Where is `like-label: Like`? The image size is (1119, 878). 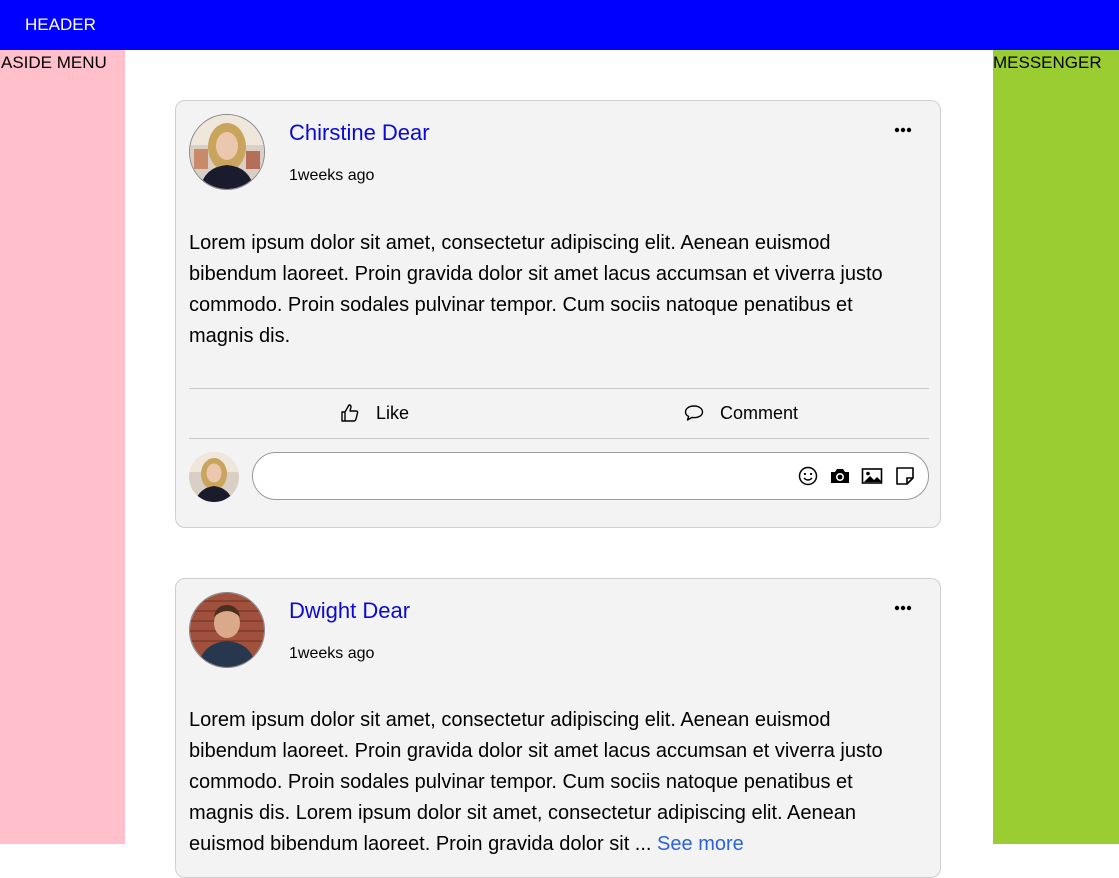
like-label: Like is located at coordinates (393, 412).